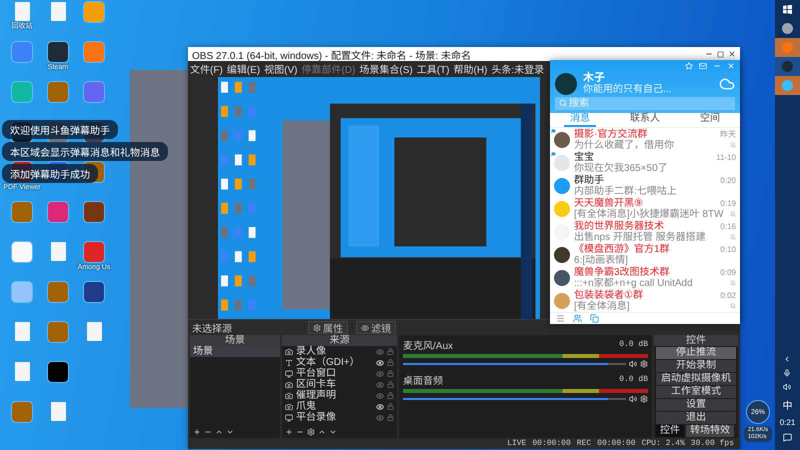 The height and width of the screenshot is (450, 800). Describe the element at coordinates (602, 306) in the screenshot. I see `chat-preview: [有全体消息]` at that location.